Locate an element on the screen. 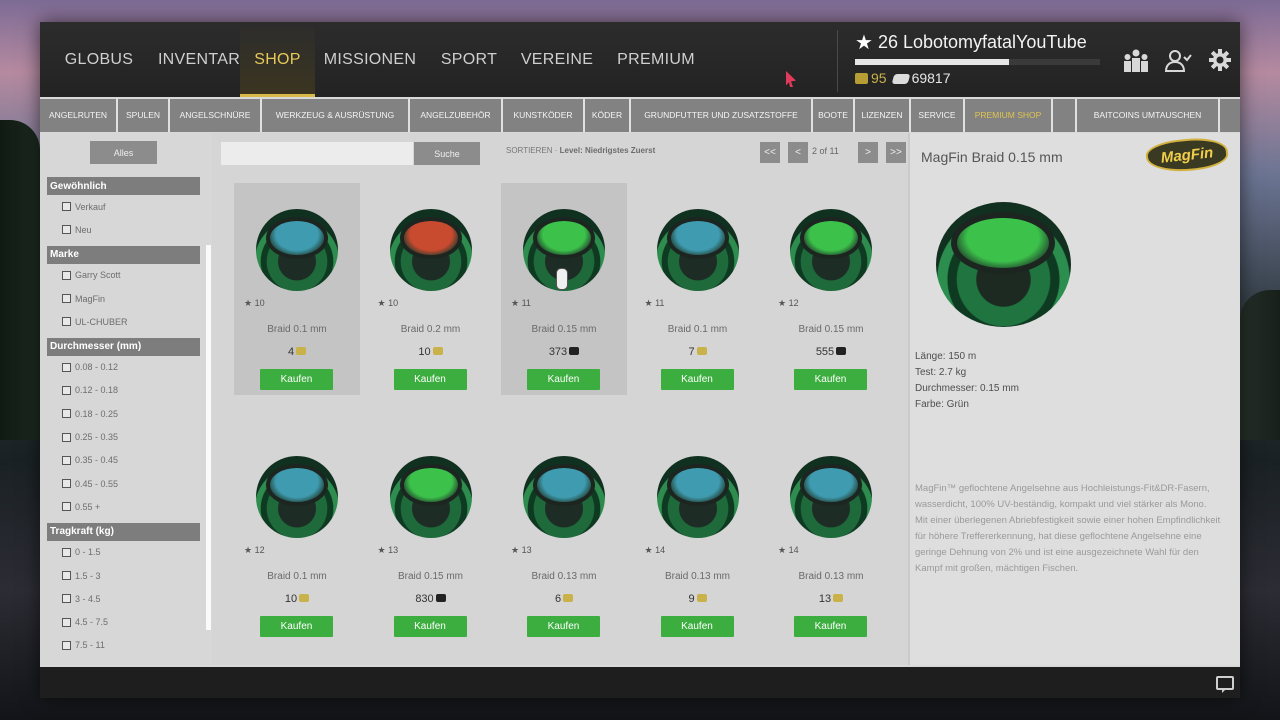  leaderboard-icon is located at coordinates (1136, 60).